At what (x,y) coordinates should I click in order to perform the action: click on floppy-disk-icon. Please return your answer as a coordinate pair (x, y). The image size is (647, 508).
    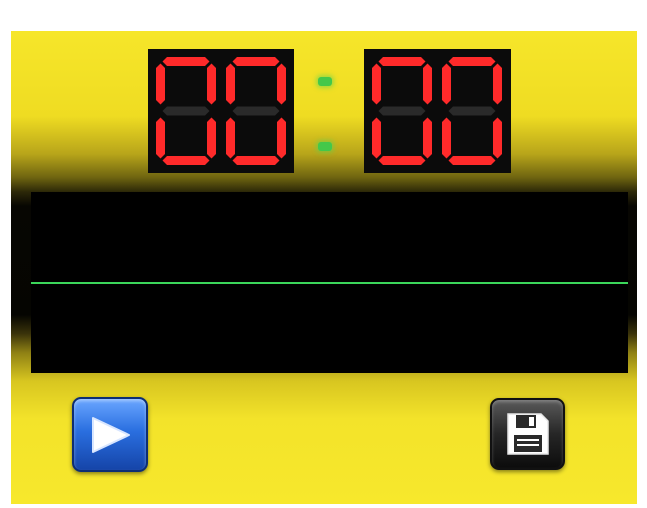
    Looking at the image, I should click on (527, 434).